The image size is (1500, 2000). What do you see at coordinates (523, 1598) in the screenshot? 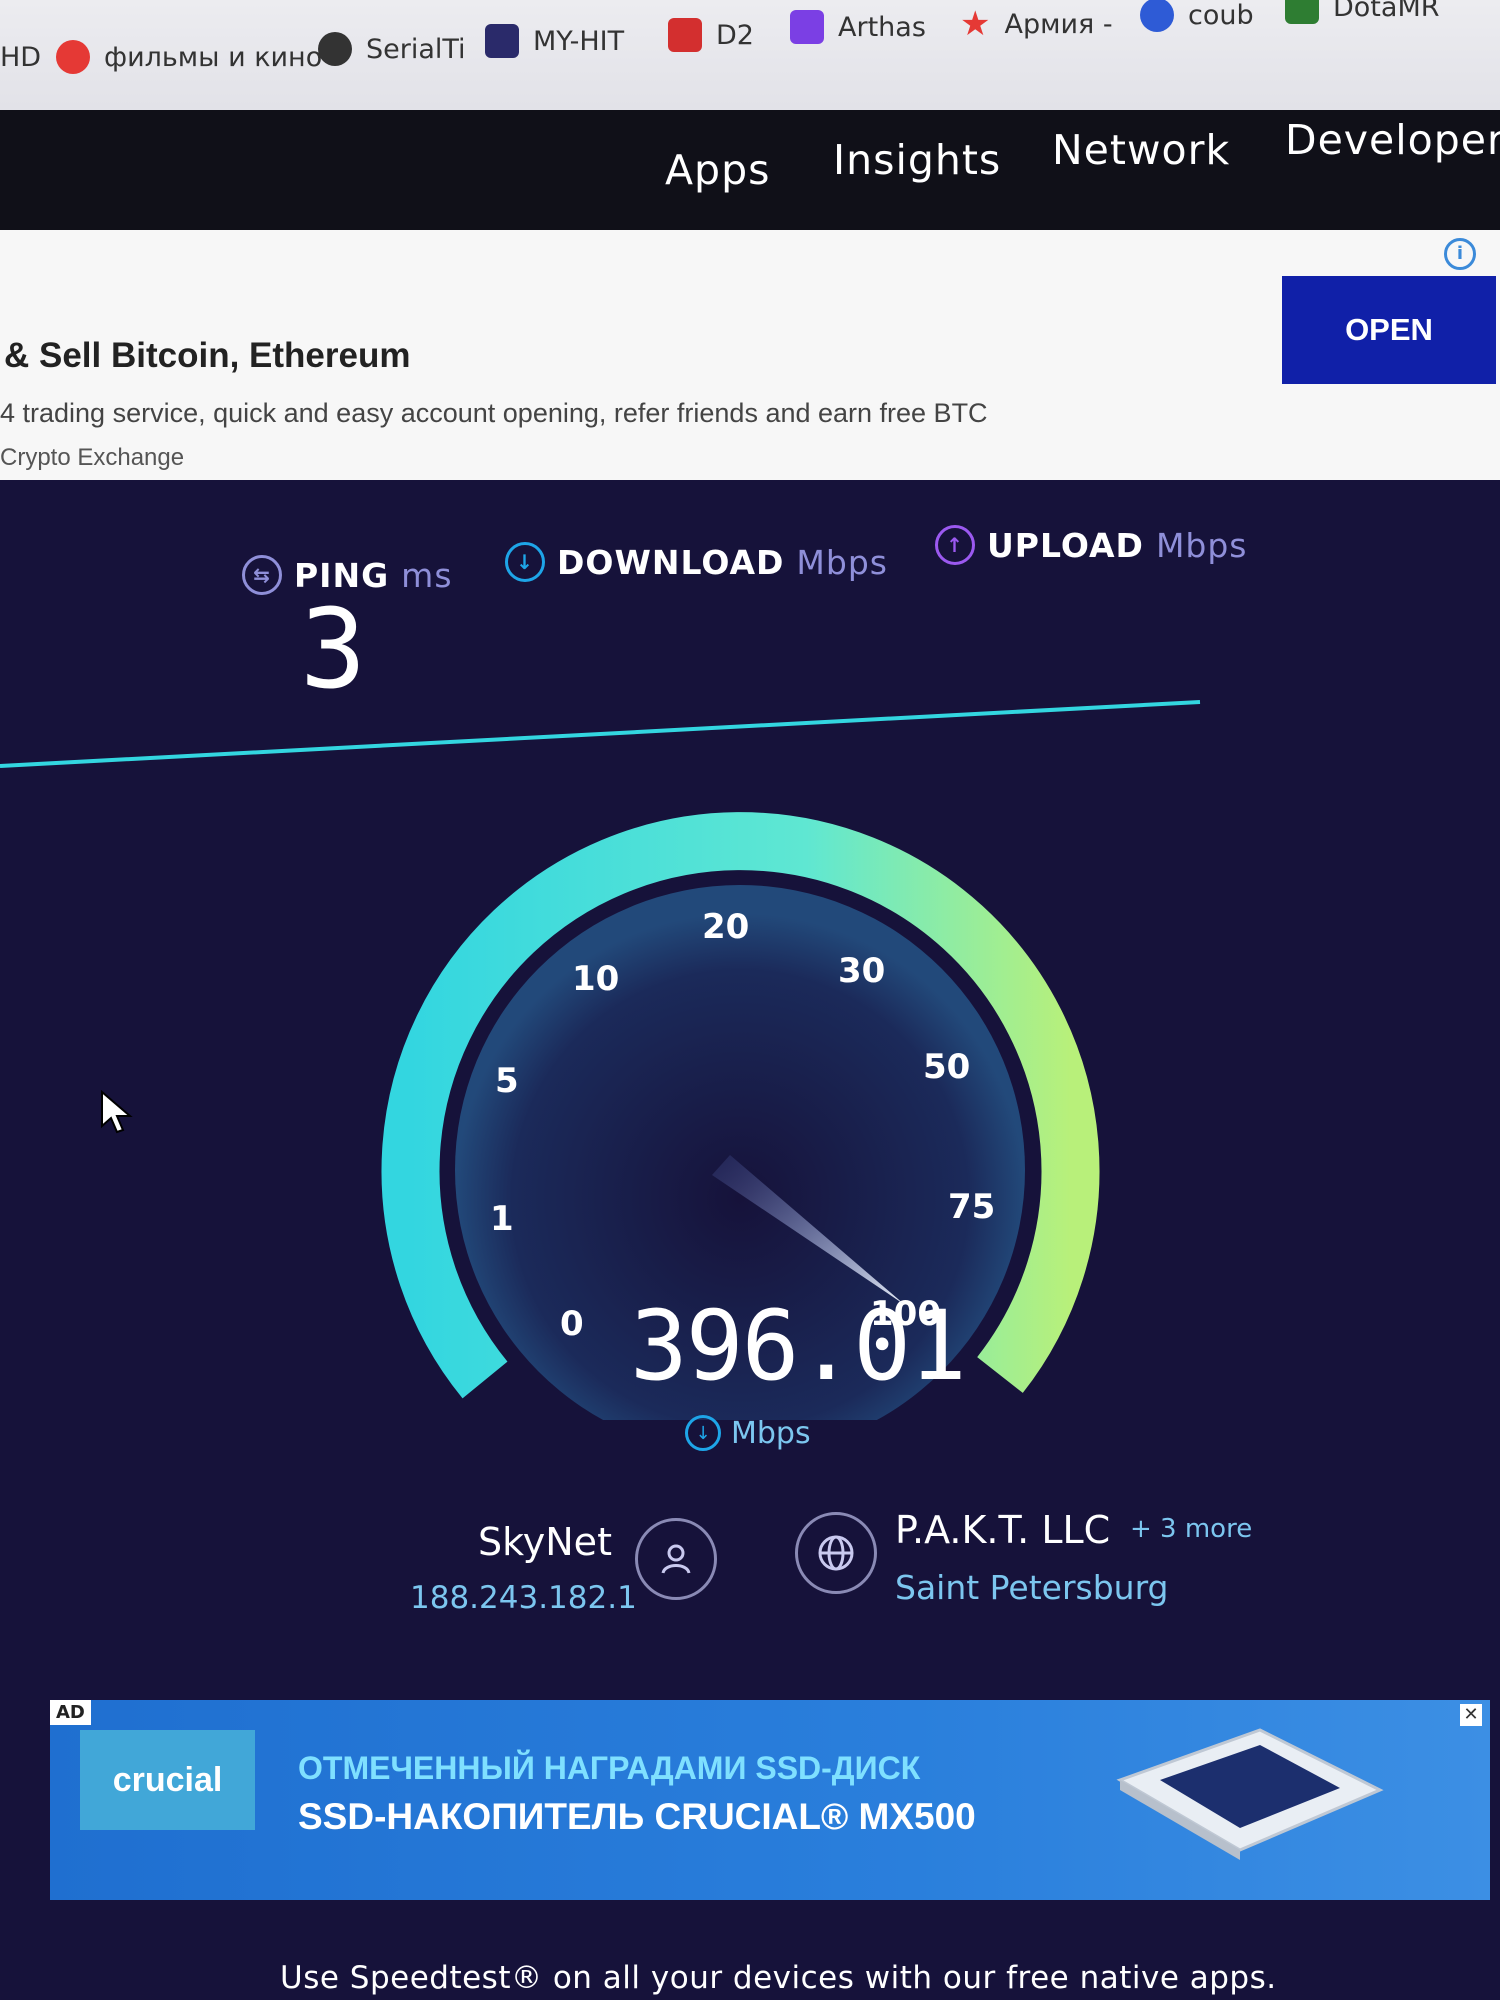
I see `isp-ip: 188.243.182.1` at bounding box center [523, 1598].